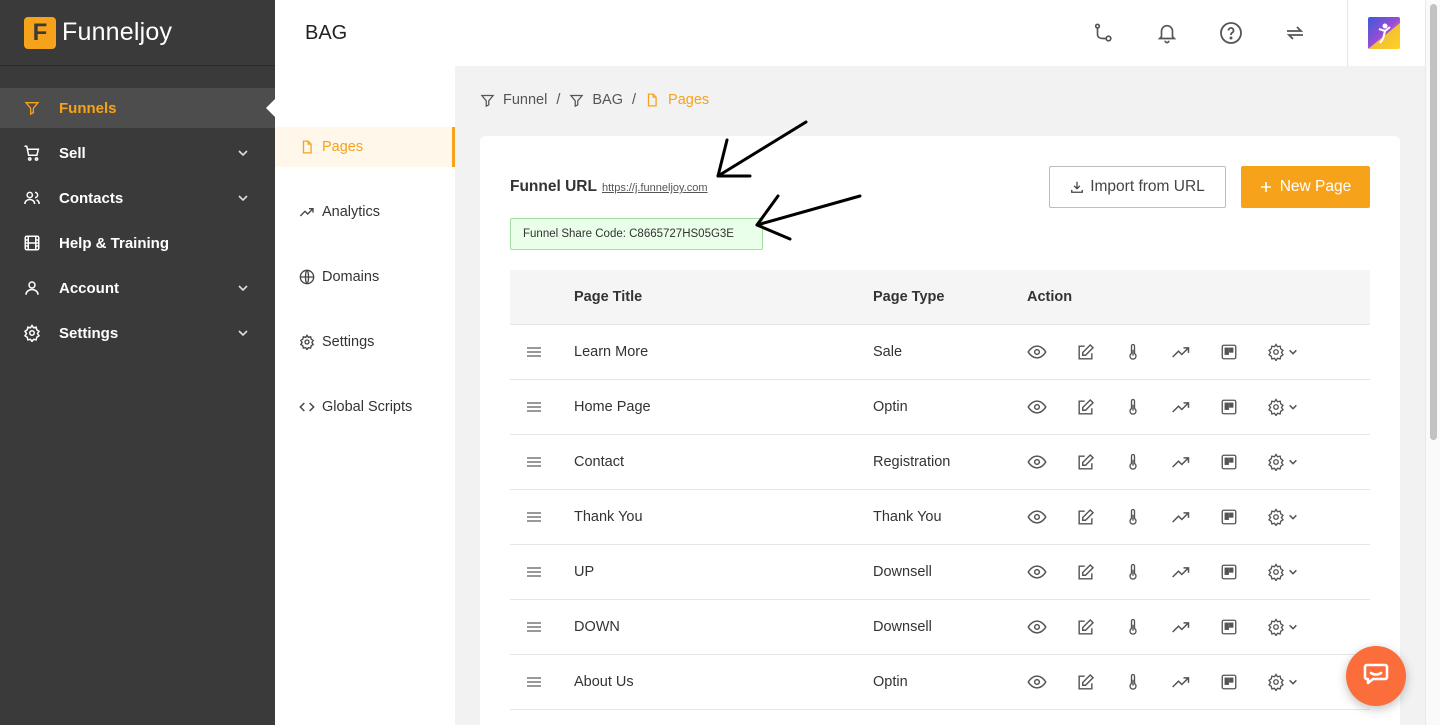 The image size is (1440, 725). Describe the element at coordinates (137, 288) in the screenshot. I see `sidebar-item-account: Account` at that location.